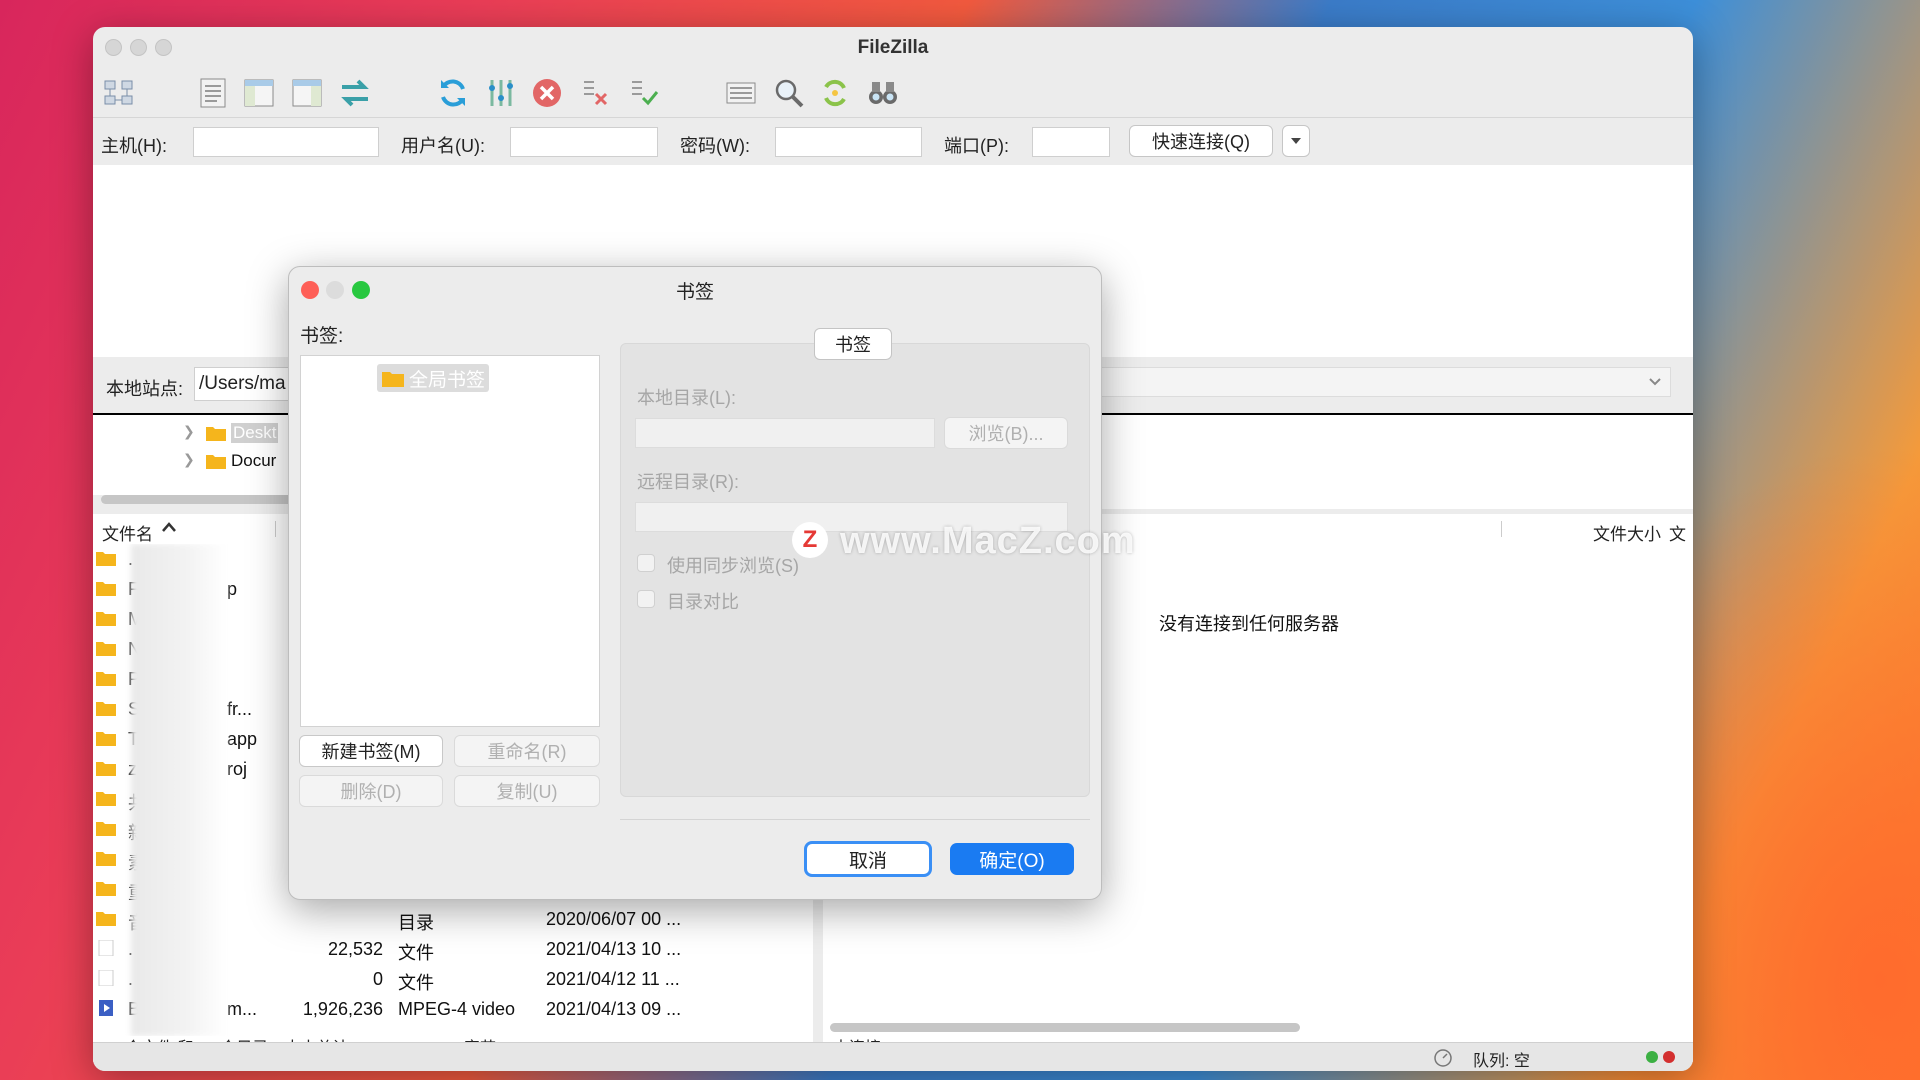  I want to click on username-label: 用户名(U):, so click(443, 146).